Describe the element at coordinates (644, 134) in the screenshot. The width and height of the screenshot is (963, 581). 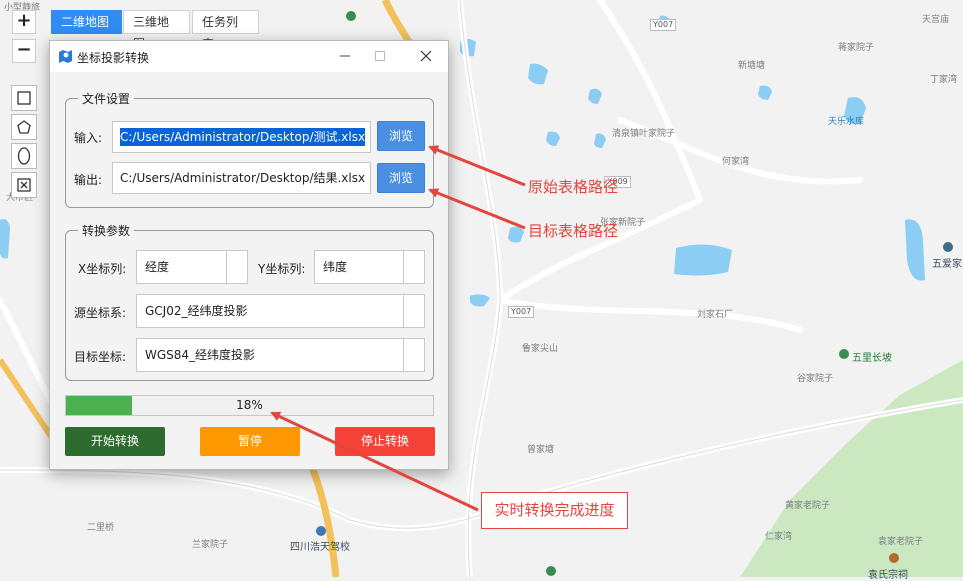
I see `map-label: 清泉镇叶家院子` at that location.